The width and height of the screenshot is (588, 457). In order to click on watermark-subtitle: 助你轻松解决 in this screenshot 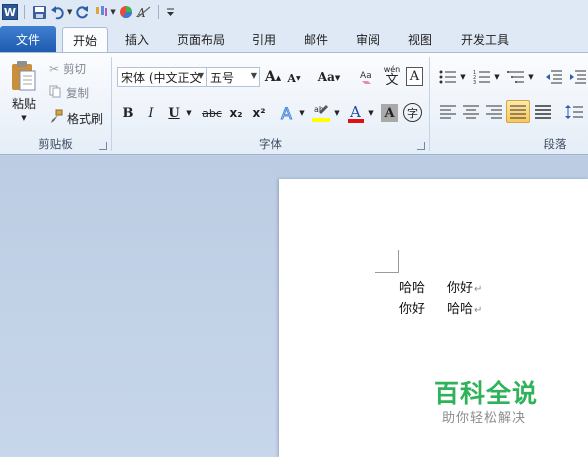, I will do `click(484, 418)`.